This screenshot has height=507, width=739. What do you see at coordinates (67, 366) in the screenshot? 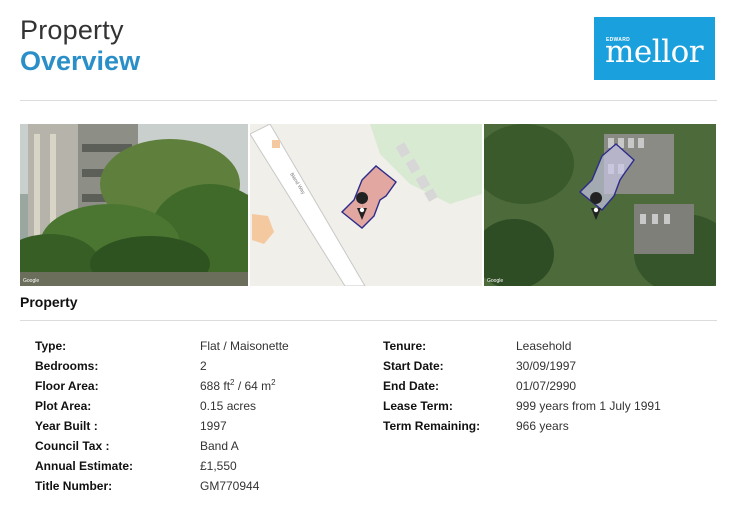
I see `detail-label: Bedrooms:` at bounding box center [67, 366].